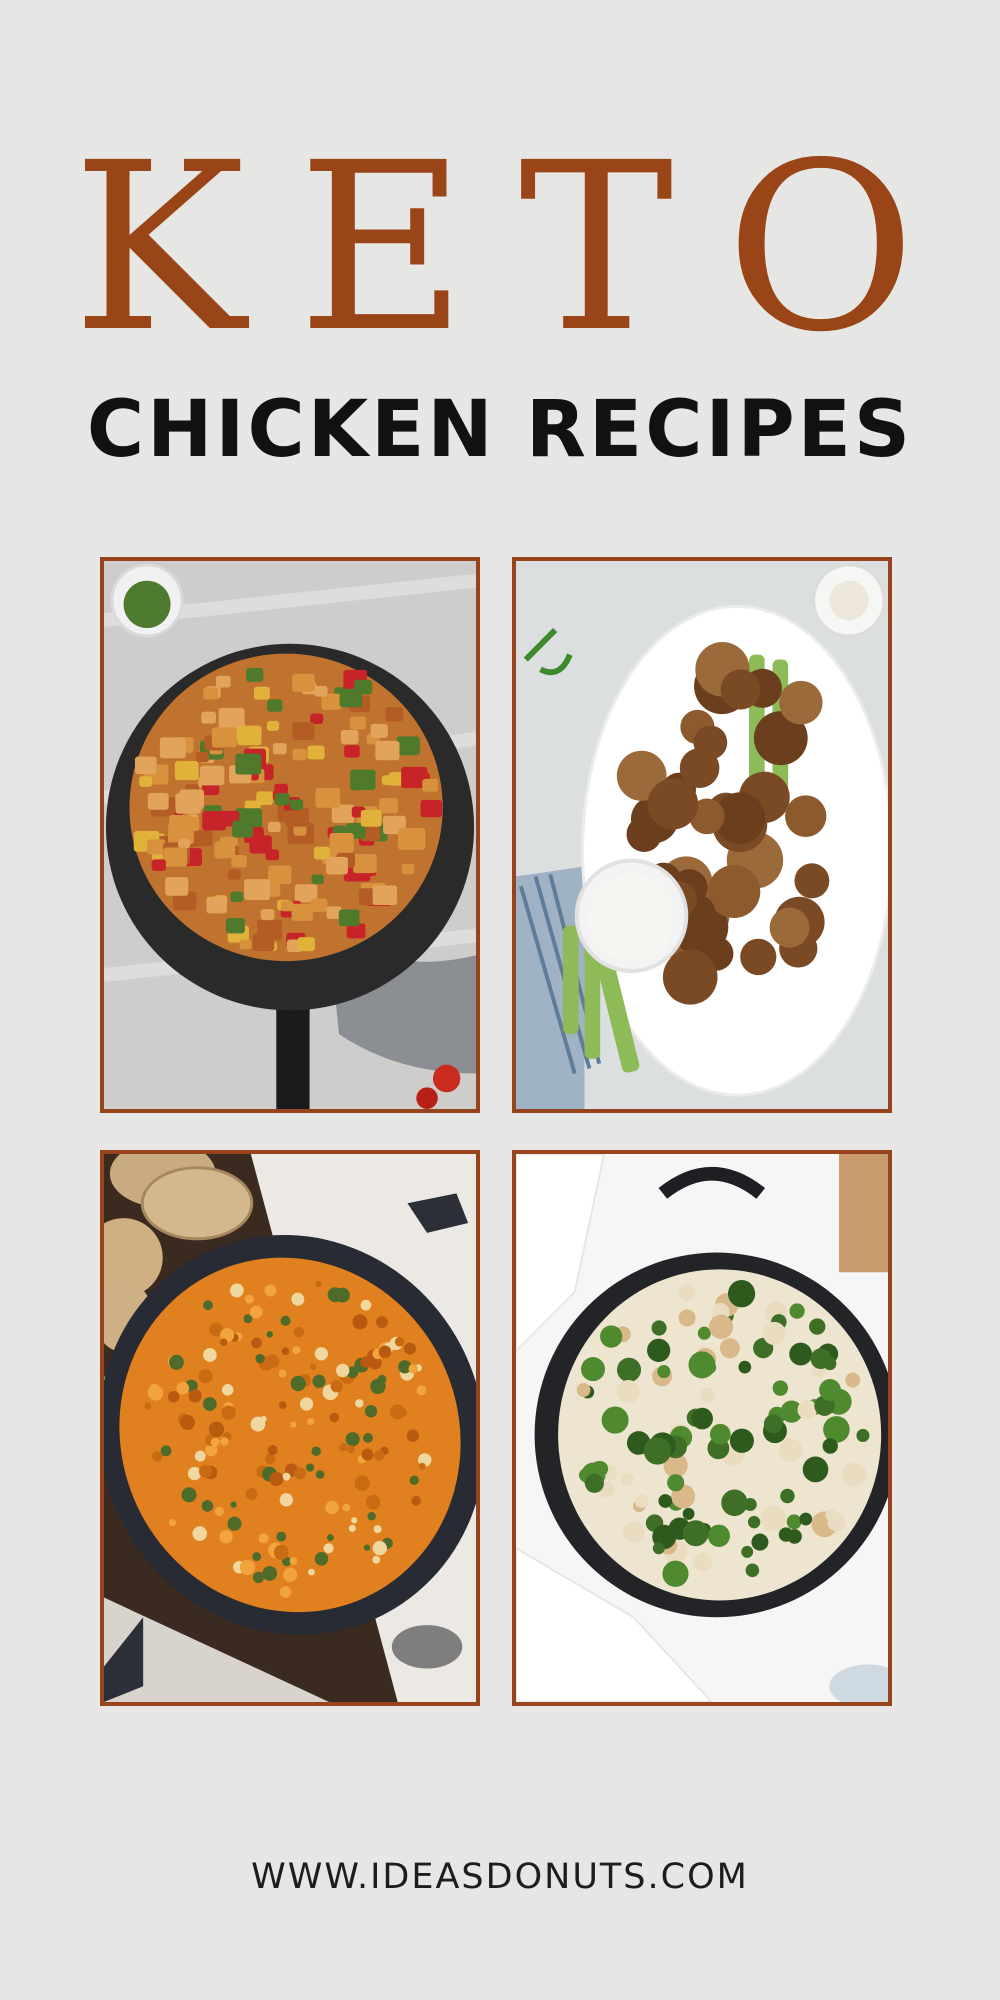  Describe the element at coordinates (500, 1877) in the screenshot. I see `website-url: WWW.IDEASDONUTS.COM` at that location.